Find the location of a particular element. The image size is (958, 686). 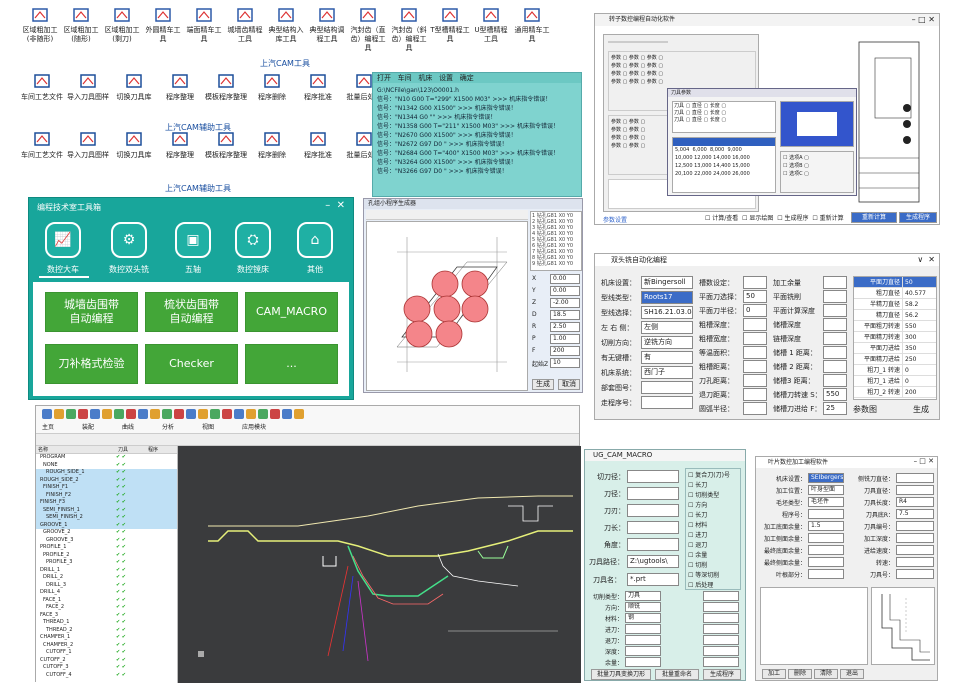

cam-tool-button: U型槽精程工具 is located at coordinates (491, 25).